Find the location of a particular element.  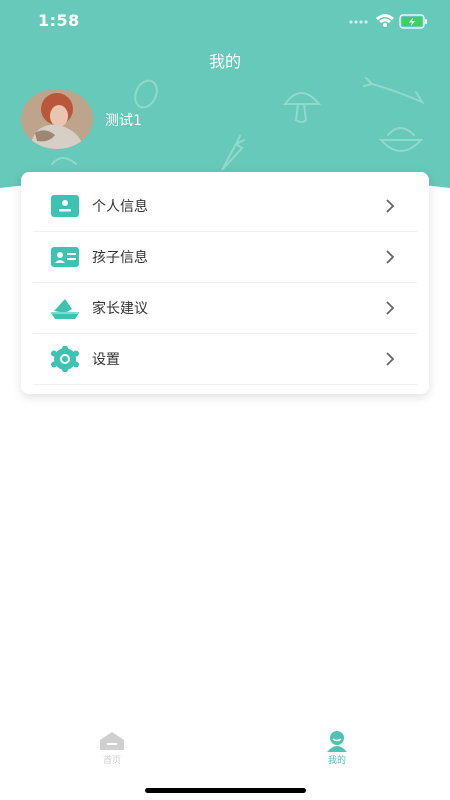

menu-item-parent-suggestion: 家长建议 is located at coordinates (225, 308).